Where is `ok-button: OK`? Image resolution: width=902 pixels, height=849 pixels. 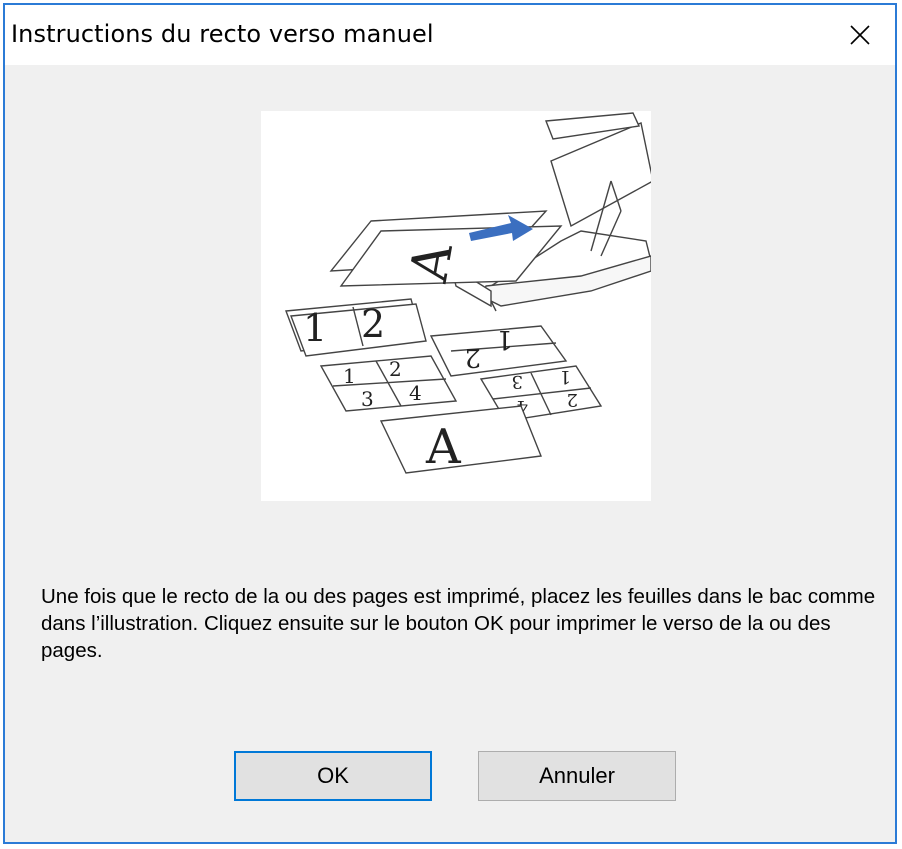 ok-button: OK is located at coordinates (333, 776).